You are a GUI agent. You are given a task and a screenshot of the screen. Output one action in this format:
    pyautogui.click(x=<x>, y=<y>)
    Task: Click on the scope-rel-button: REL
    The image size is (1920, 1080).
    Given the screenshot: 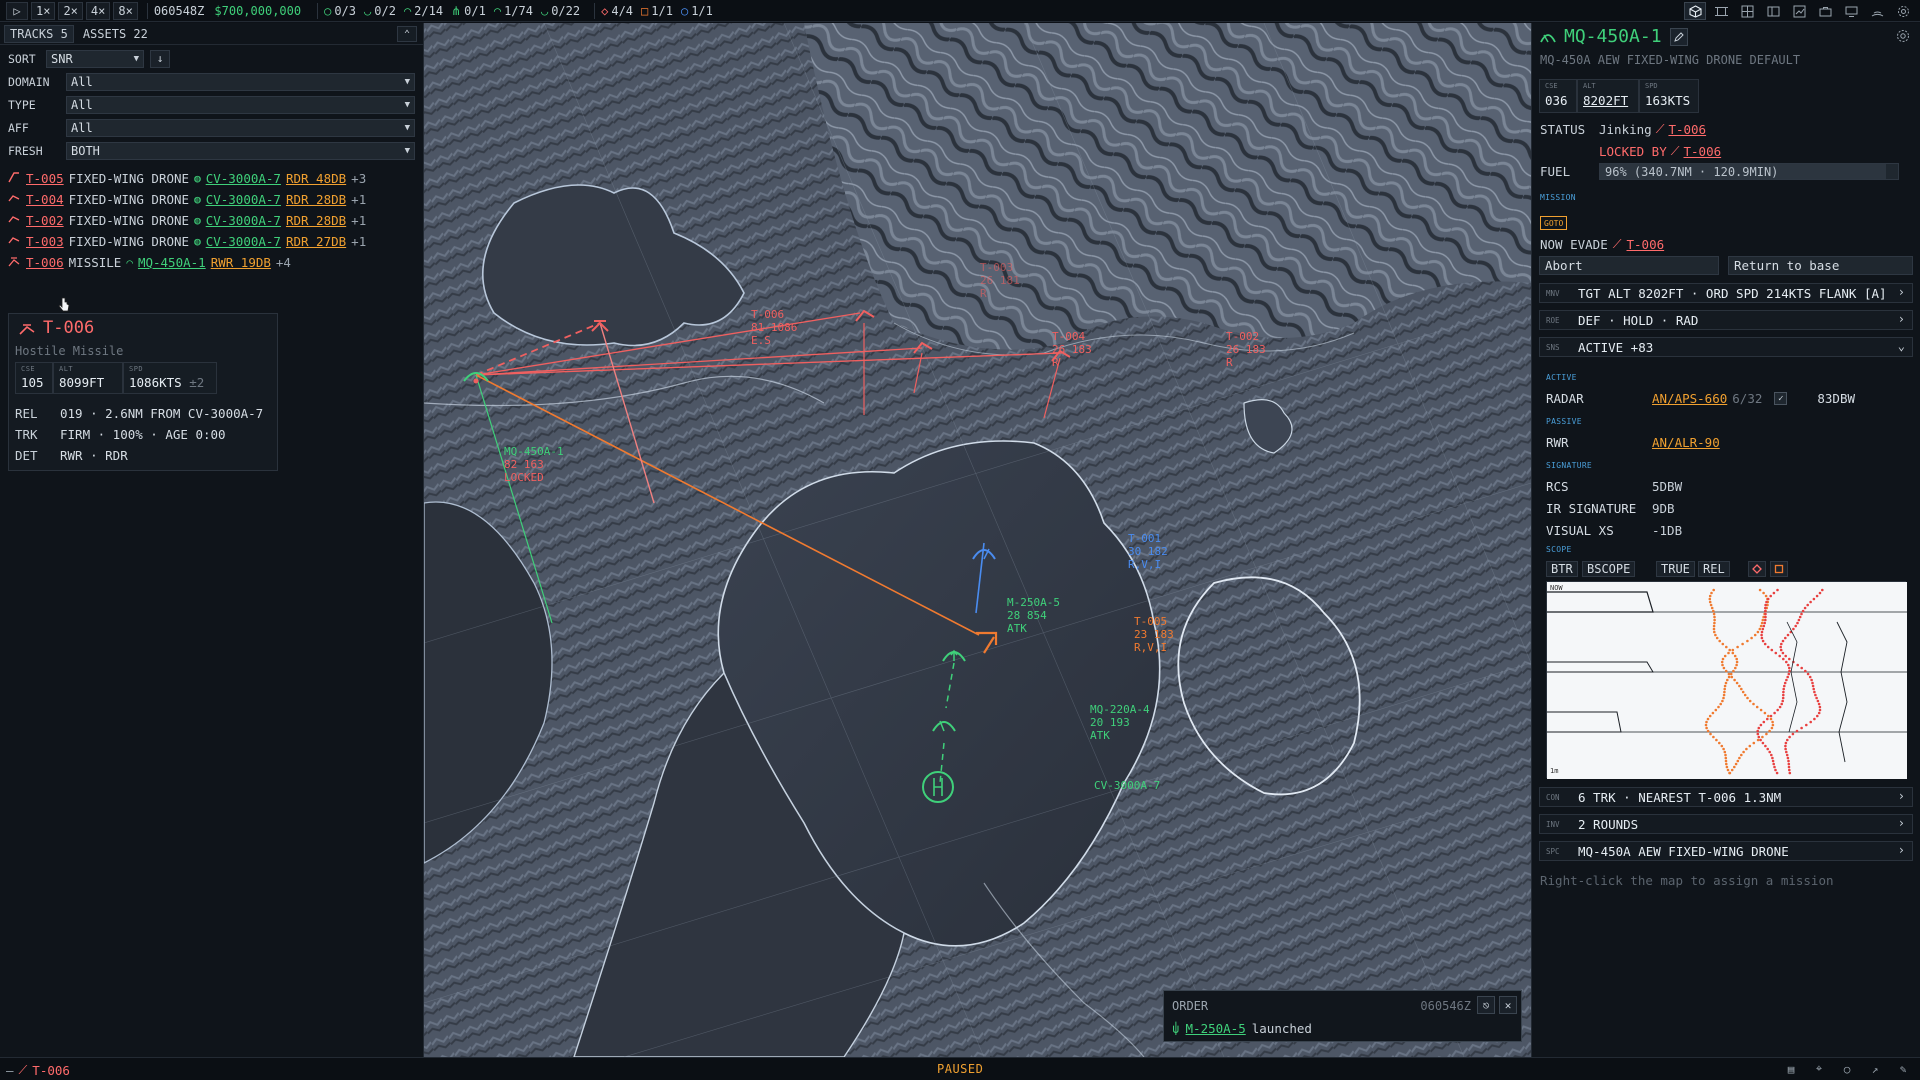 What is the action you would take?
    pyautogui.click(x=1714, y=569)
    